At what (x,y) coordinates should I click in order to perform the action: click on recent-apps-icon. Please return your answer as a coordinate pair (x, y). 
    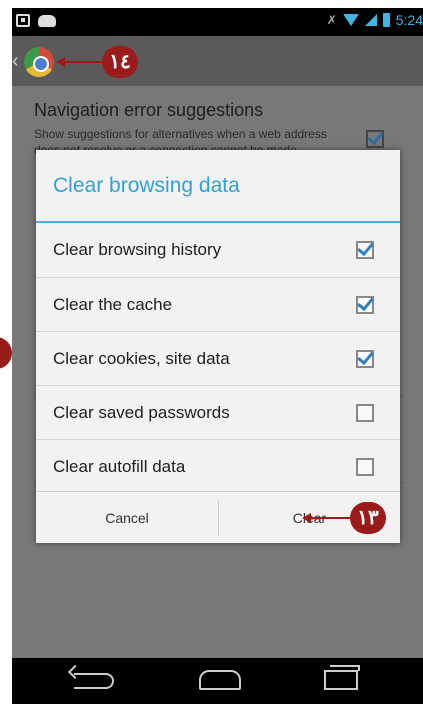
    Looking at the image, I should click on (342, 677).